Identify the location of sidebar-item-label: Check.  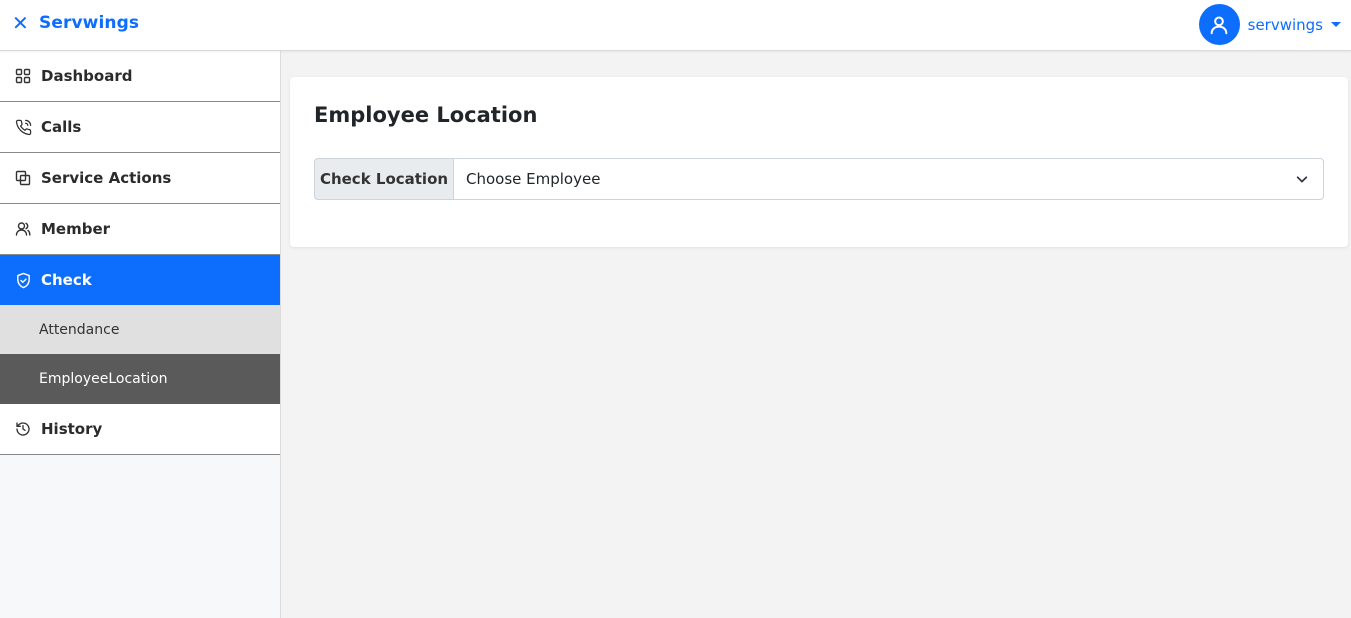
(66, 280).